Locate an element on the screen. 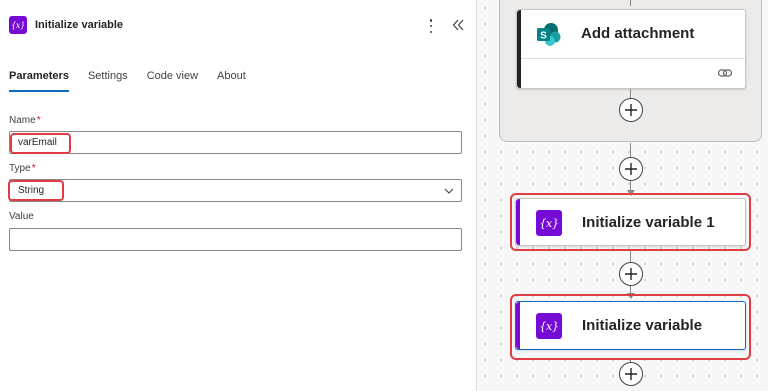  tab-code-view: Code view is located at coordinates (172, 80).